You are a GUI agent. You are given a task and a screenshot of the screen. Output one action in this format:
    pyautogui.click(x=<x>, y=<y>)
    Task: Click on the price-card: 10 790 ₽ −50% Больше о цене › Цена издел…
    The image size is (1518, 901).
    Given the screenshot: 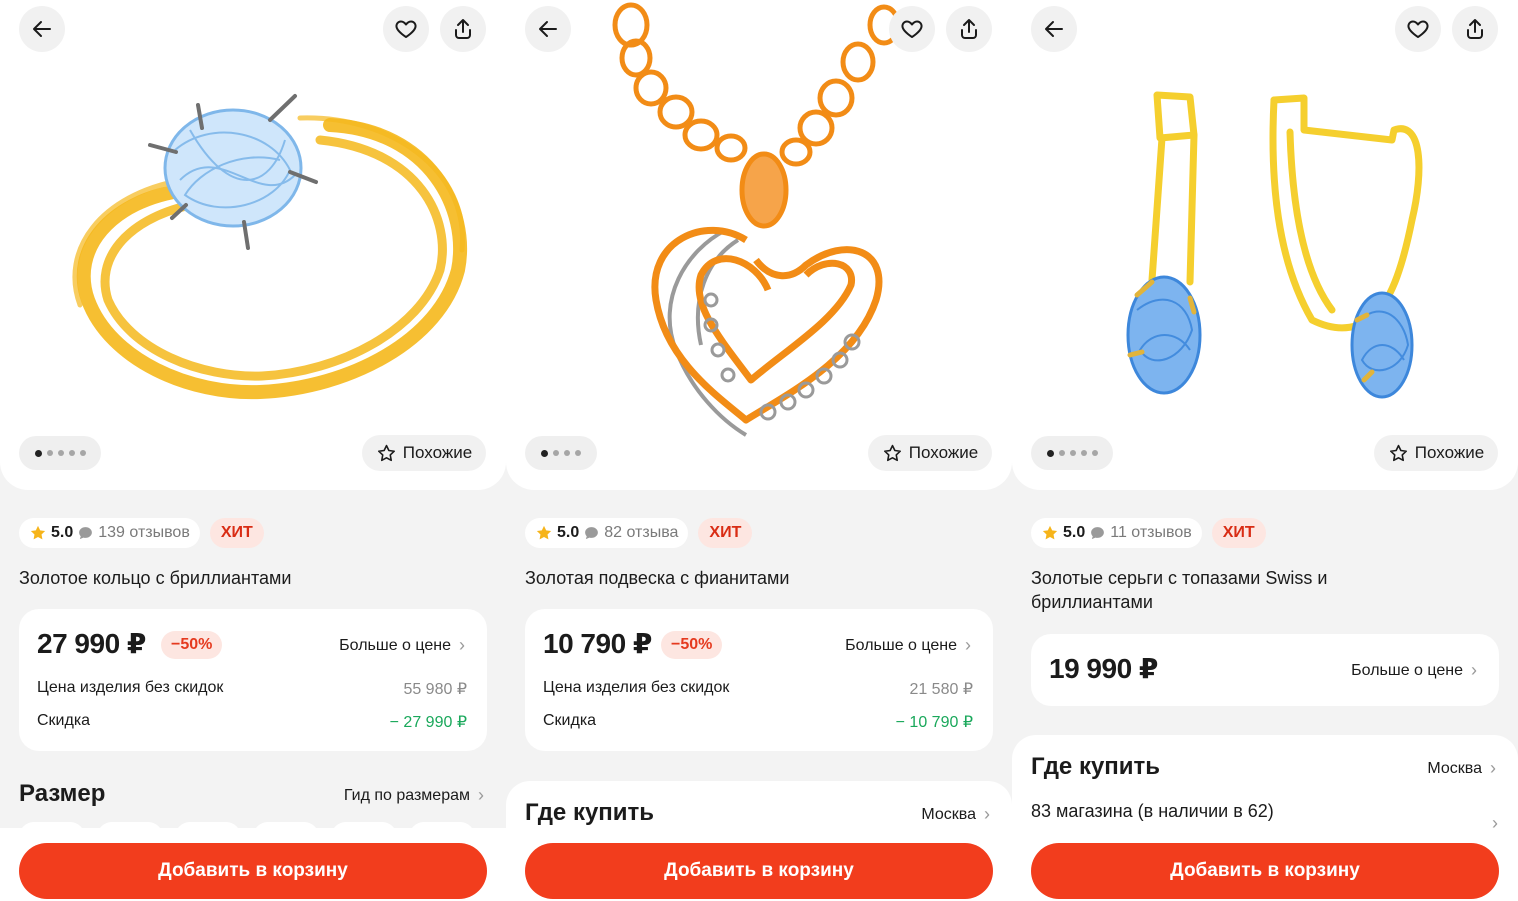 What is the action you would take?
    pyautogui.click(x=759, y=680)
    